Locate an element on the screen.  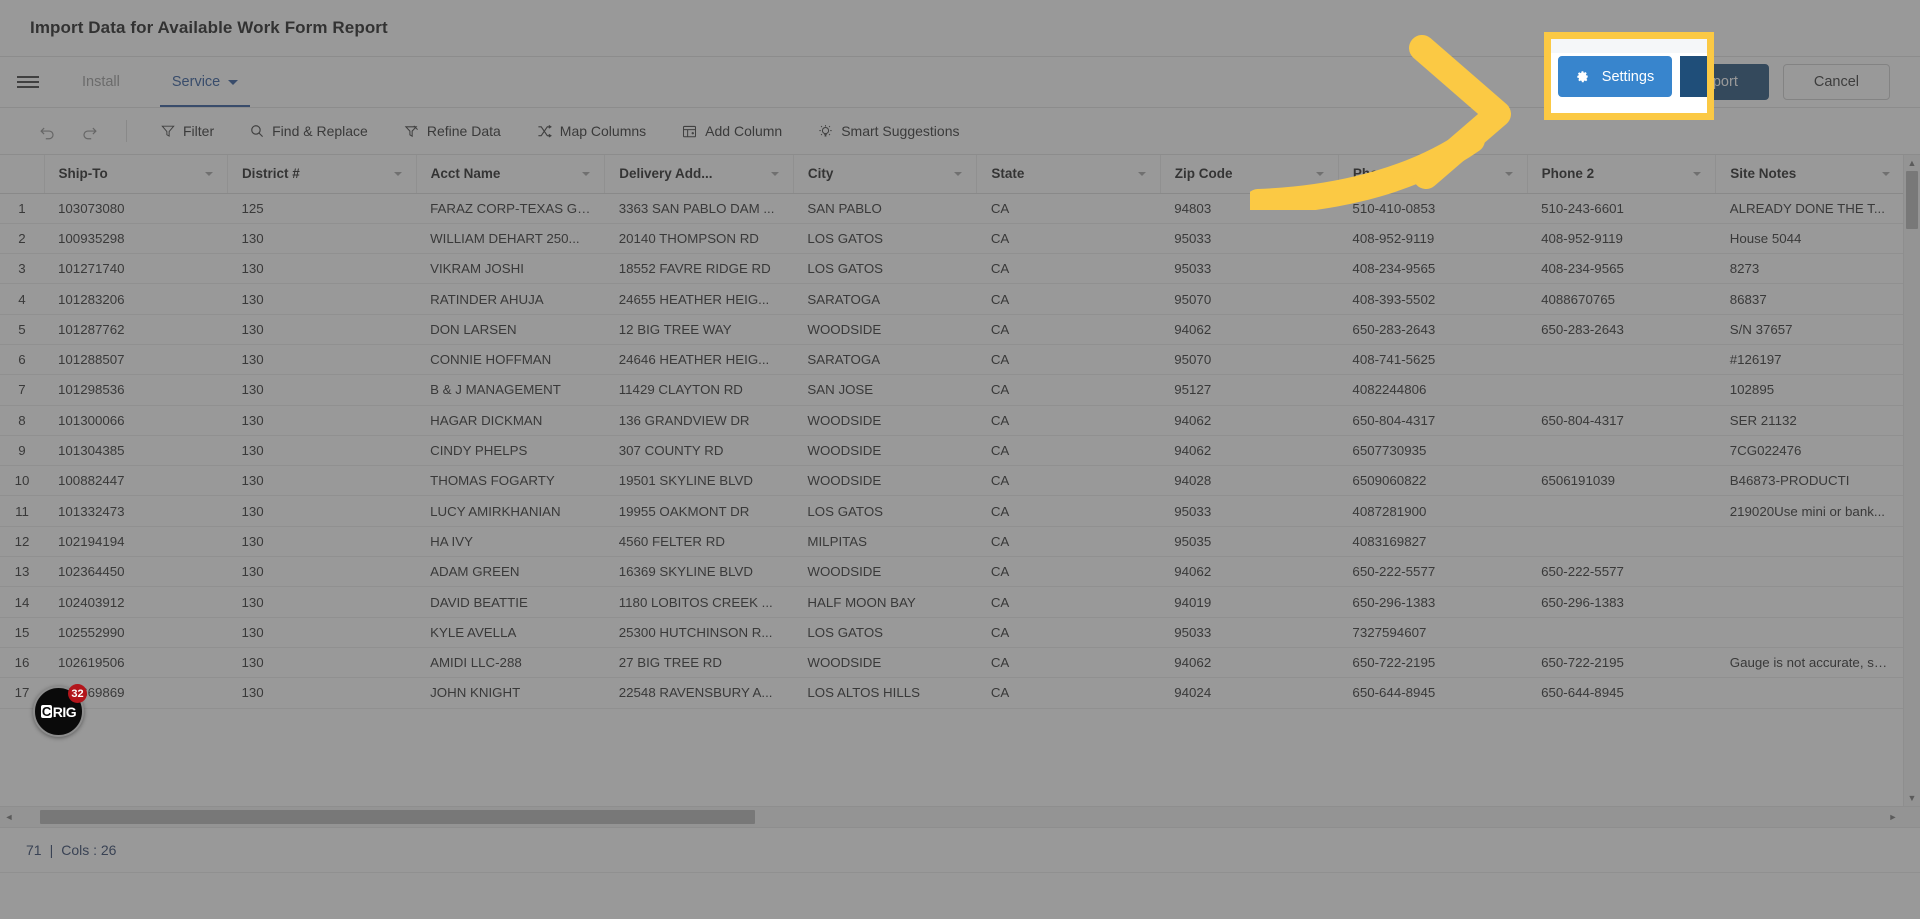
cell-phone-2: 650-722-2195 is located at coordinates (1621, 663).